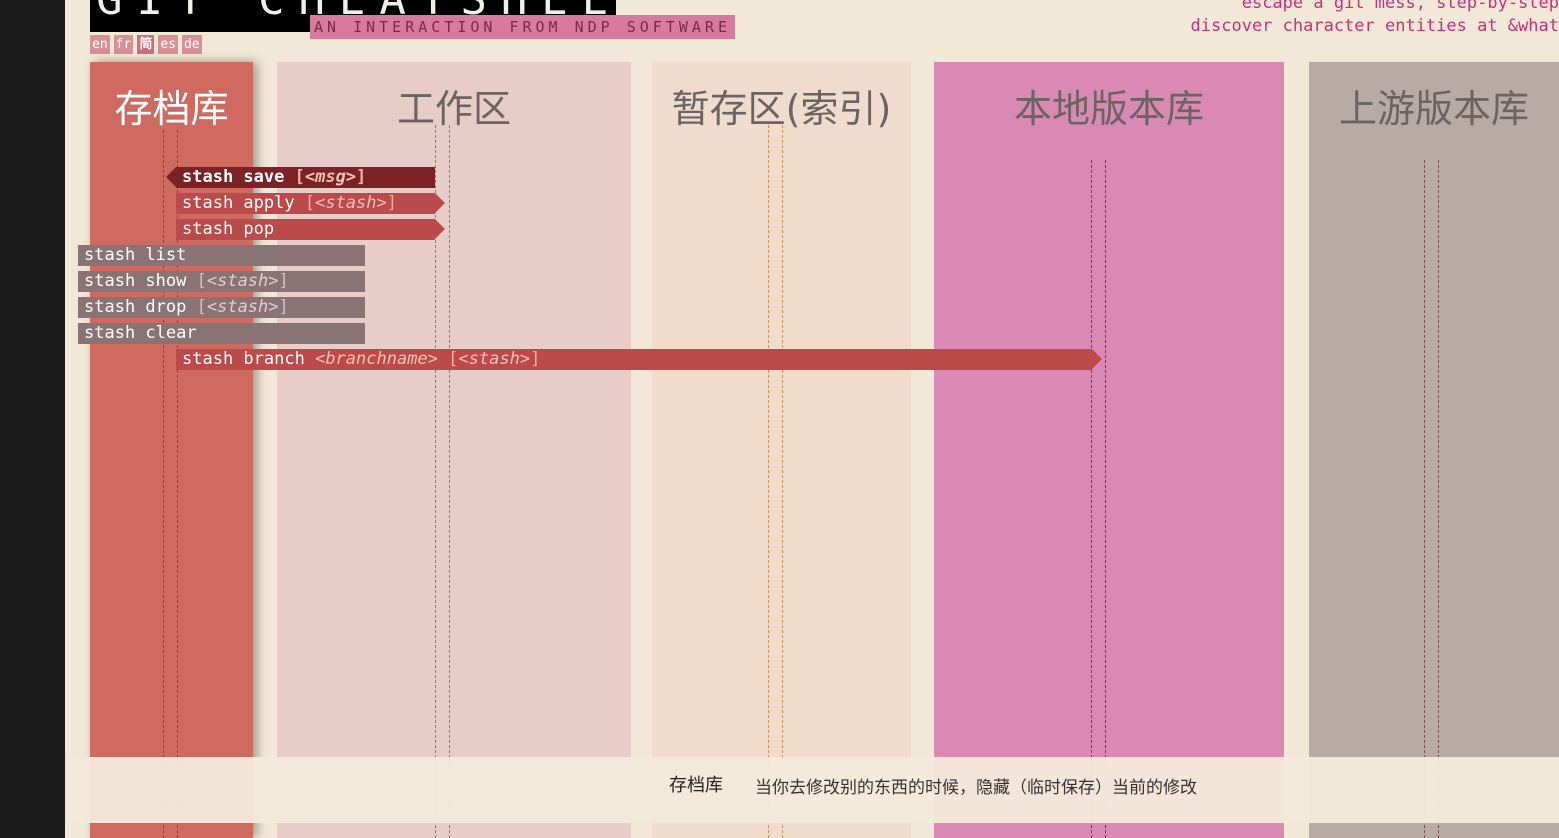 The height and width of the screenshot is (838, 1559). Describe the element at coordinates (171, 109) in the screenshot. I see `column-title-stash: 存档库` at that location.